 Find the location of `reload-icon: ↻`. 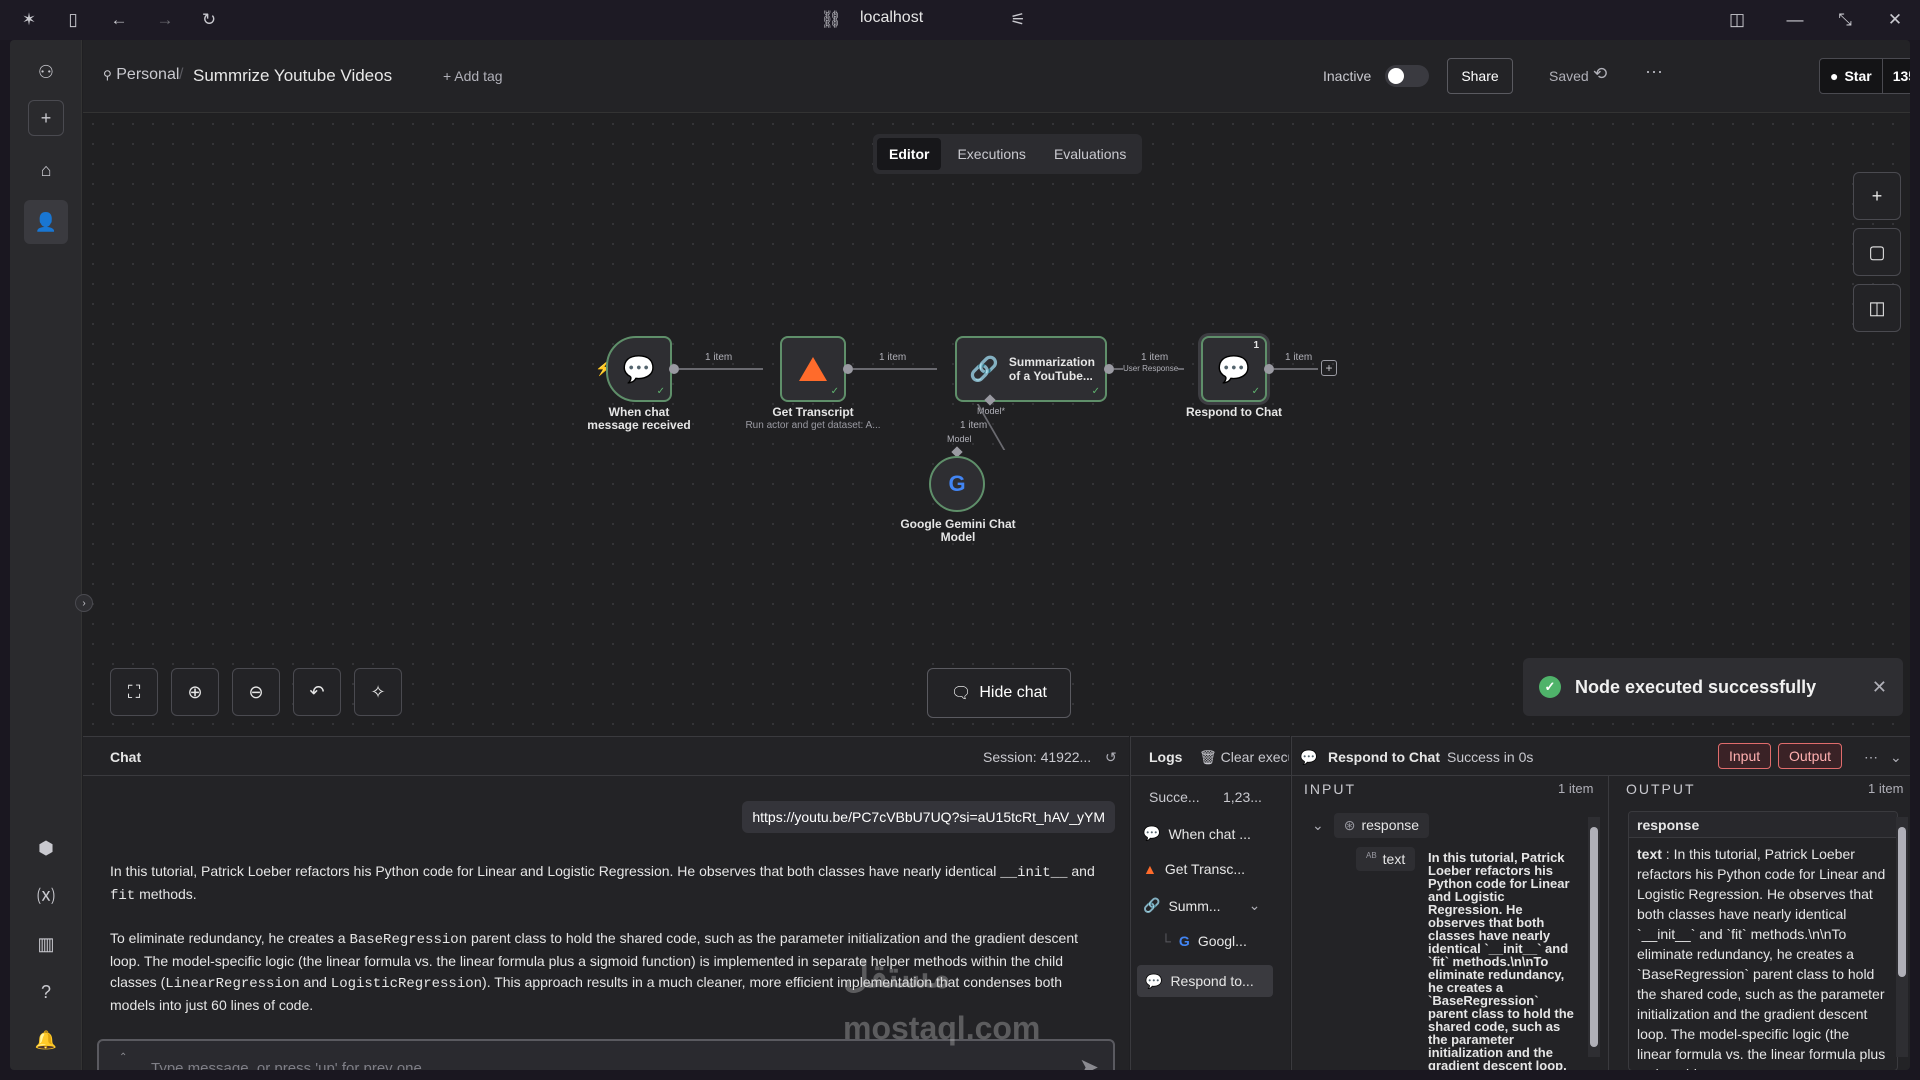

reload-icon: ↻ is located at coordinates (209, 20).